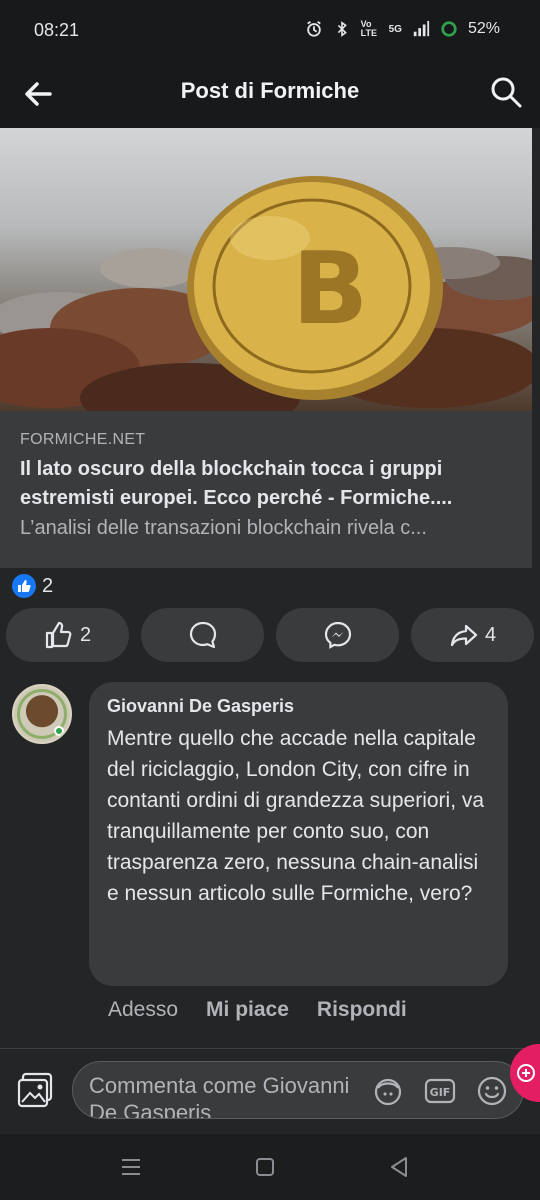  I want to click on app-header: Post di Formiche, so click(270, 95).